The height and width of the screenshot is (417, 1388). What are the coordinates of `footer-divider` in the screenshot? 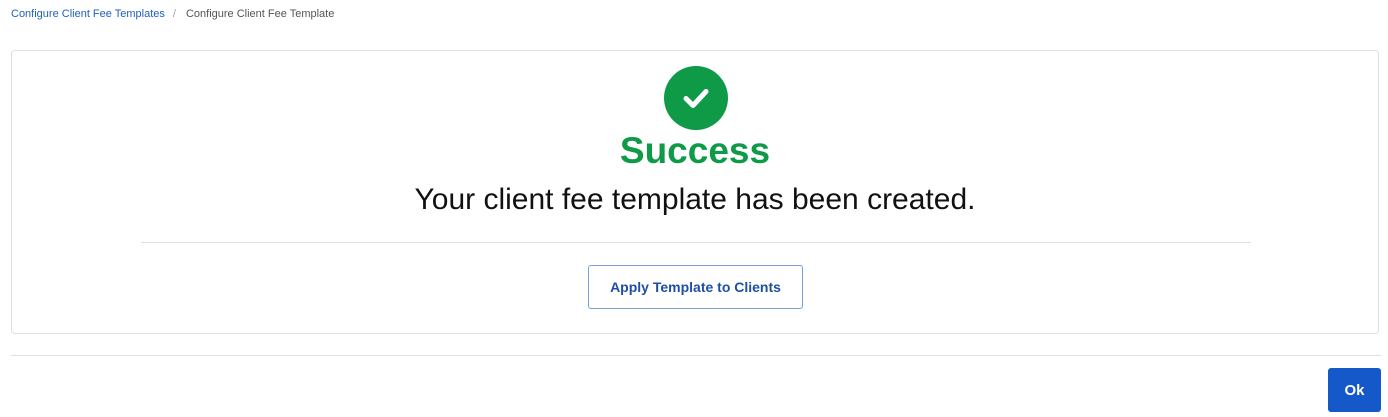 It's located at (696, 355).